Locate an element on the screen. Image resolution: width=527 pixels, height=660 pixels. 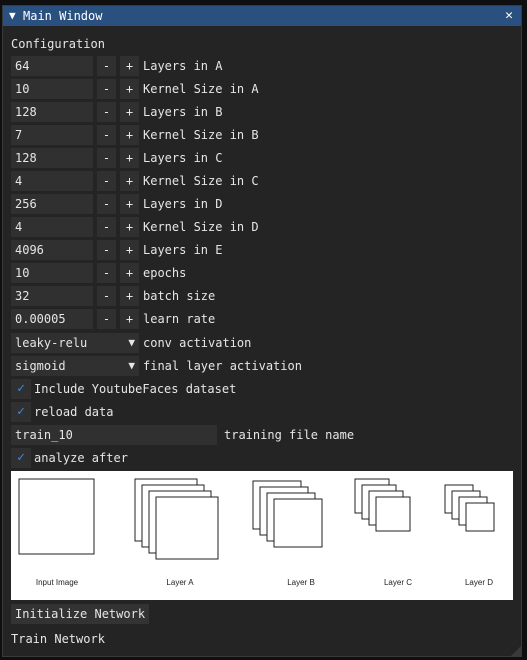
combo-value: leaky-relu is located at coordinates (51, 343).